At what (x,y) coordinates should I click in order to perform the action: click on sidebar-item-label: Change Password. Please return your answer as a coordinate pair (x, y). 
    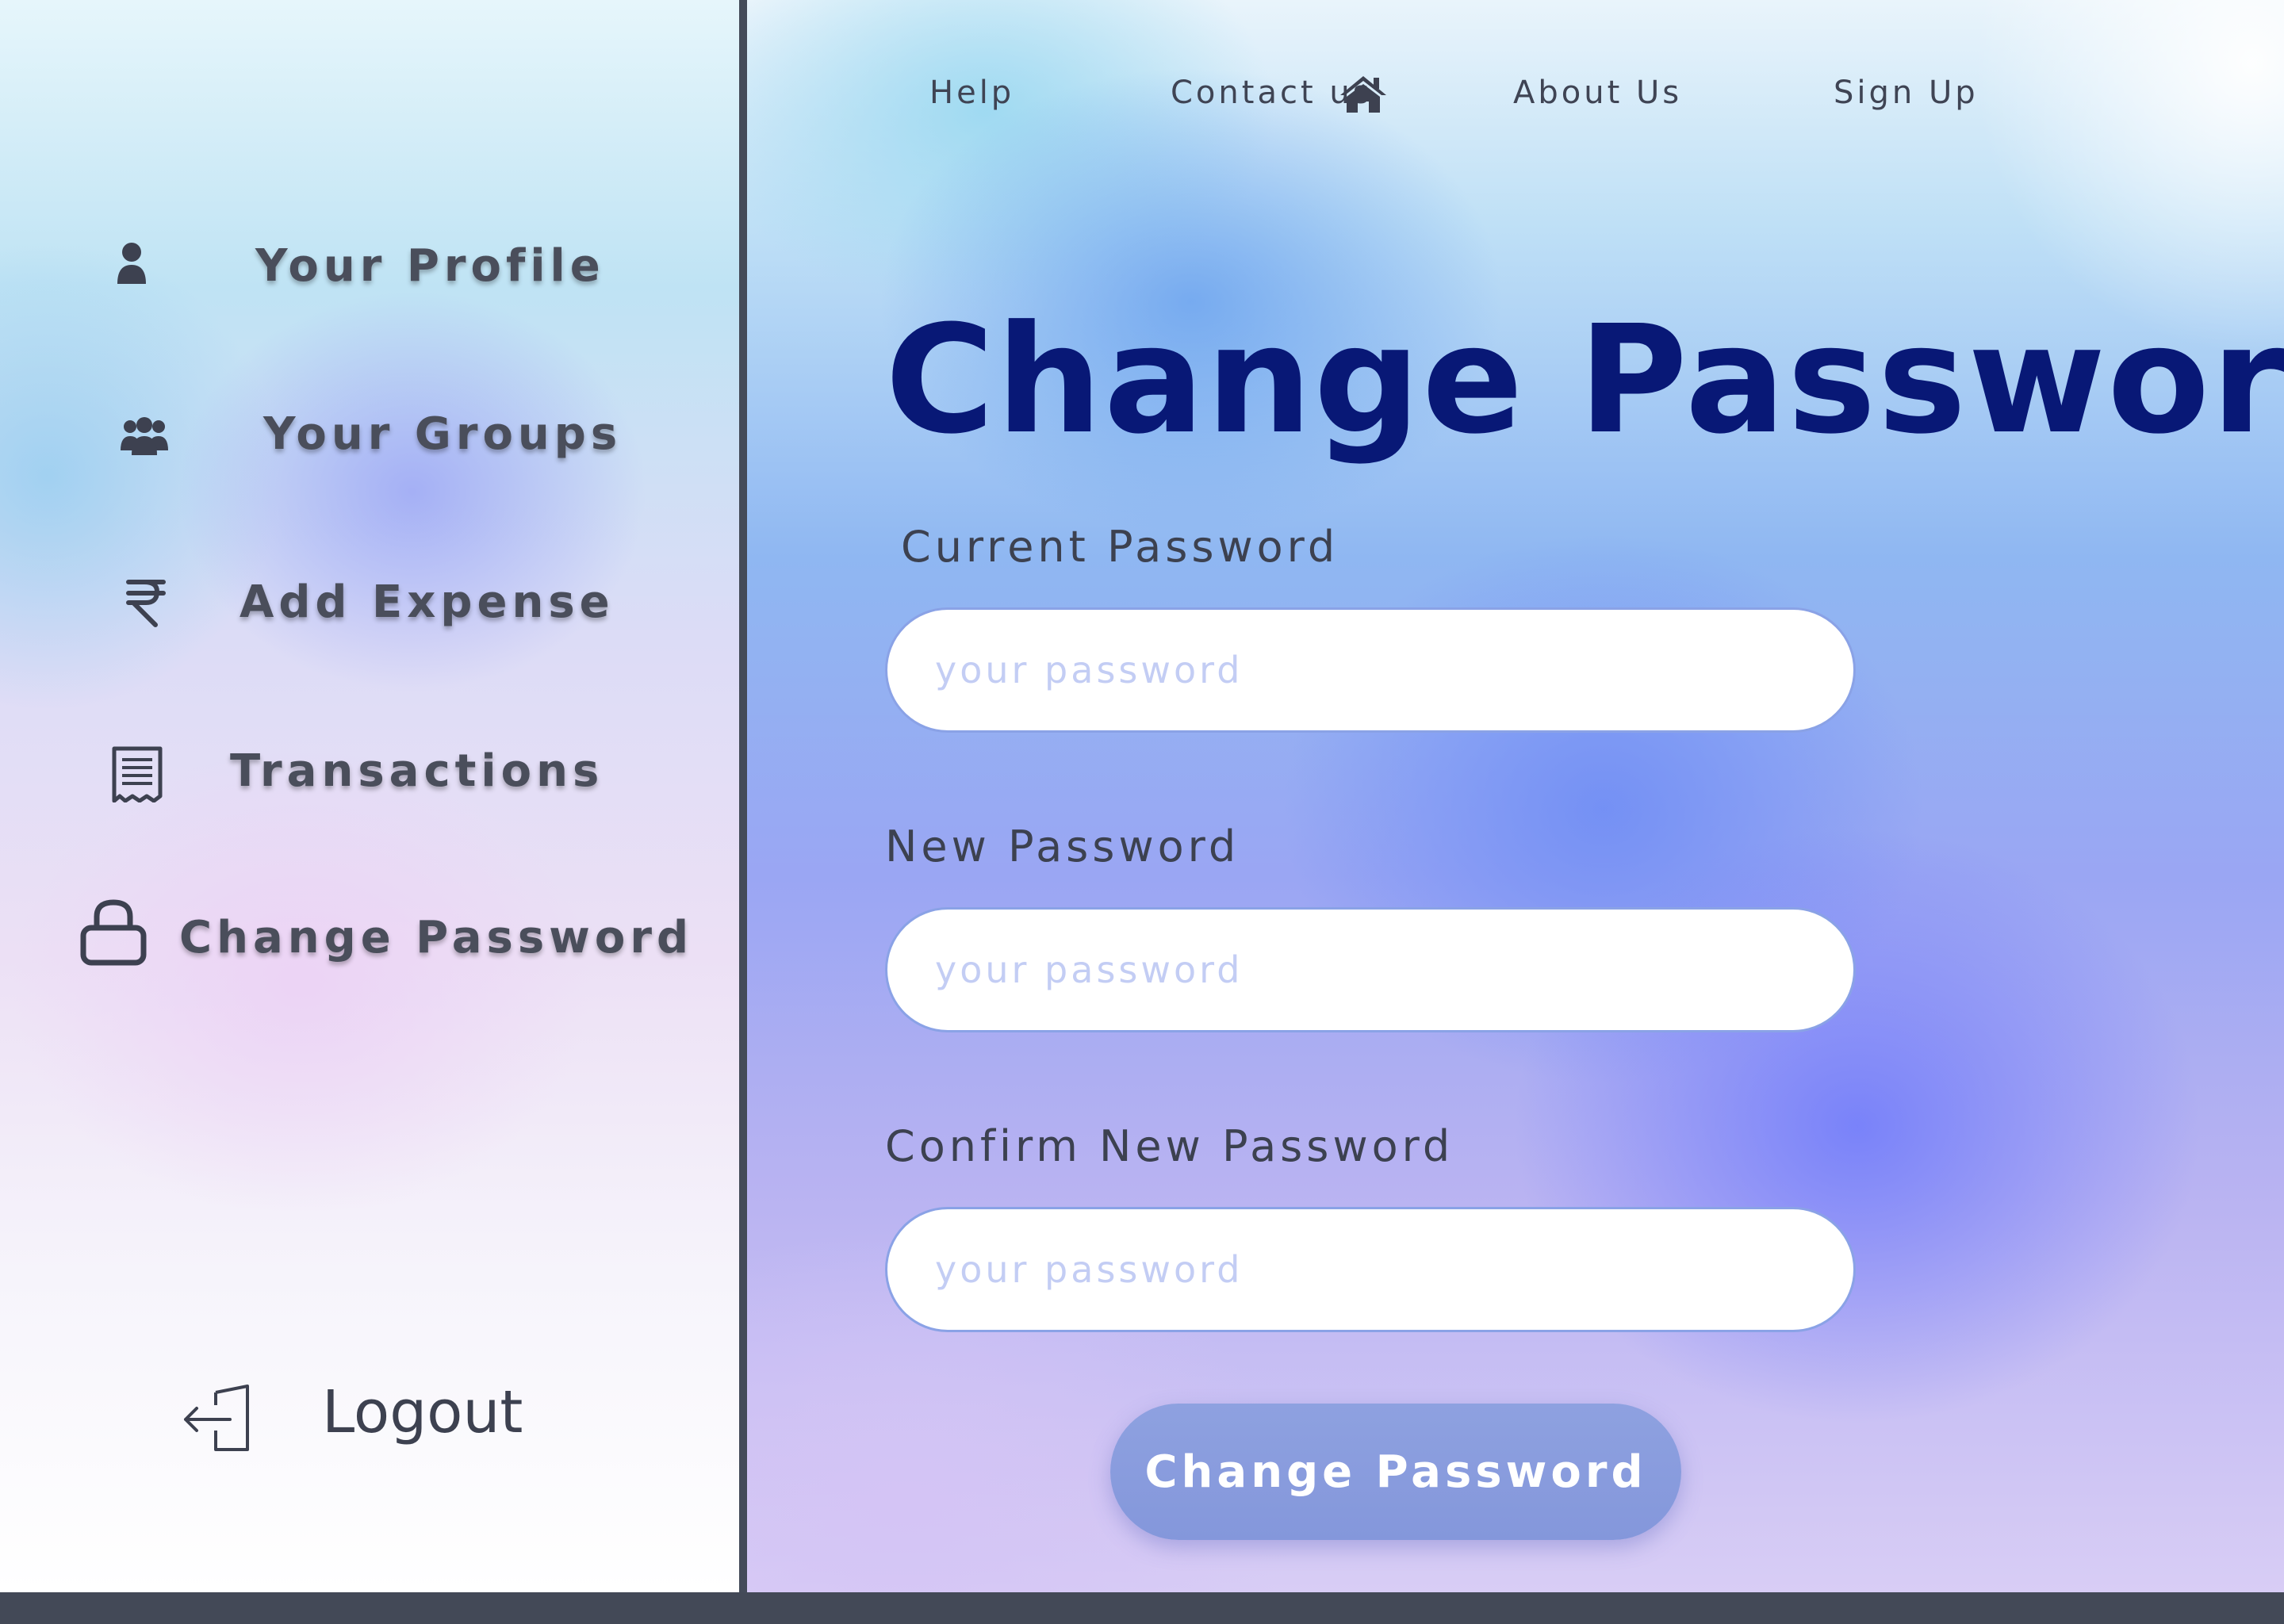
    Looking at the image, I should click on (436, 937).